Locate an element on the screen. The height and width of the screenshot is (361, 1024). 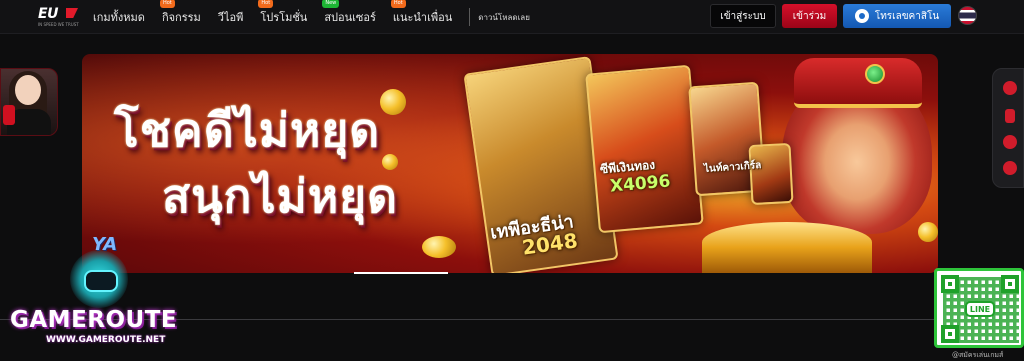
nav-item-label: โปรโมชั่น is located at coordinates (284, 17).